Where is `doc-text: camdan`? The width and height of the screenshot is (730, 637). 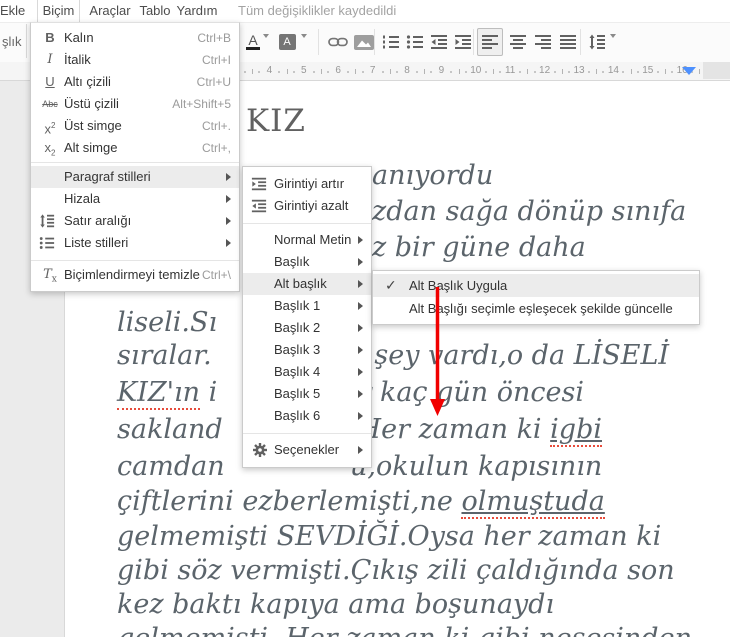
doc-text: camdan is located at coordinates (171, 466).